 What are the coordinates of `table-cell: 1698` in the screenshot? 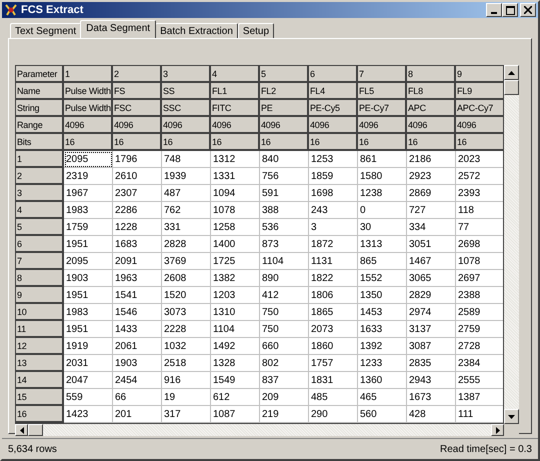 It's located at (333, 193).